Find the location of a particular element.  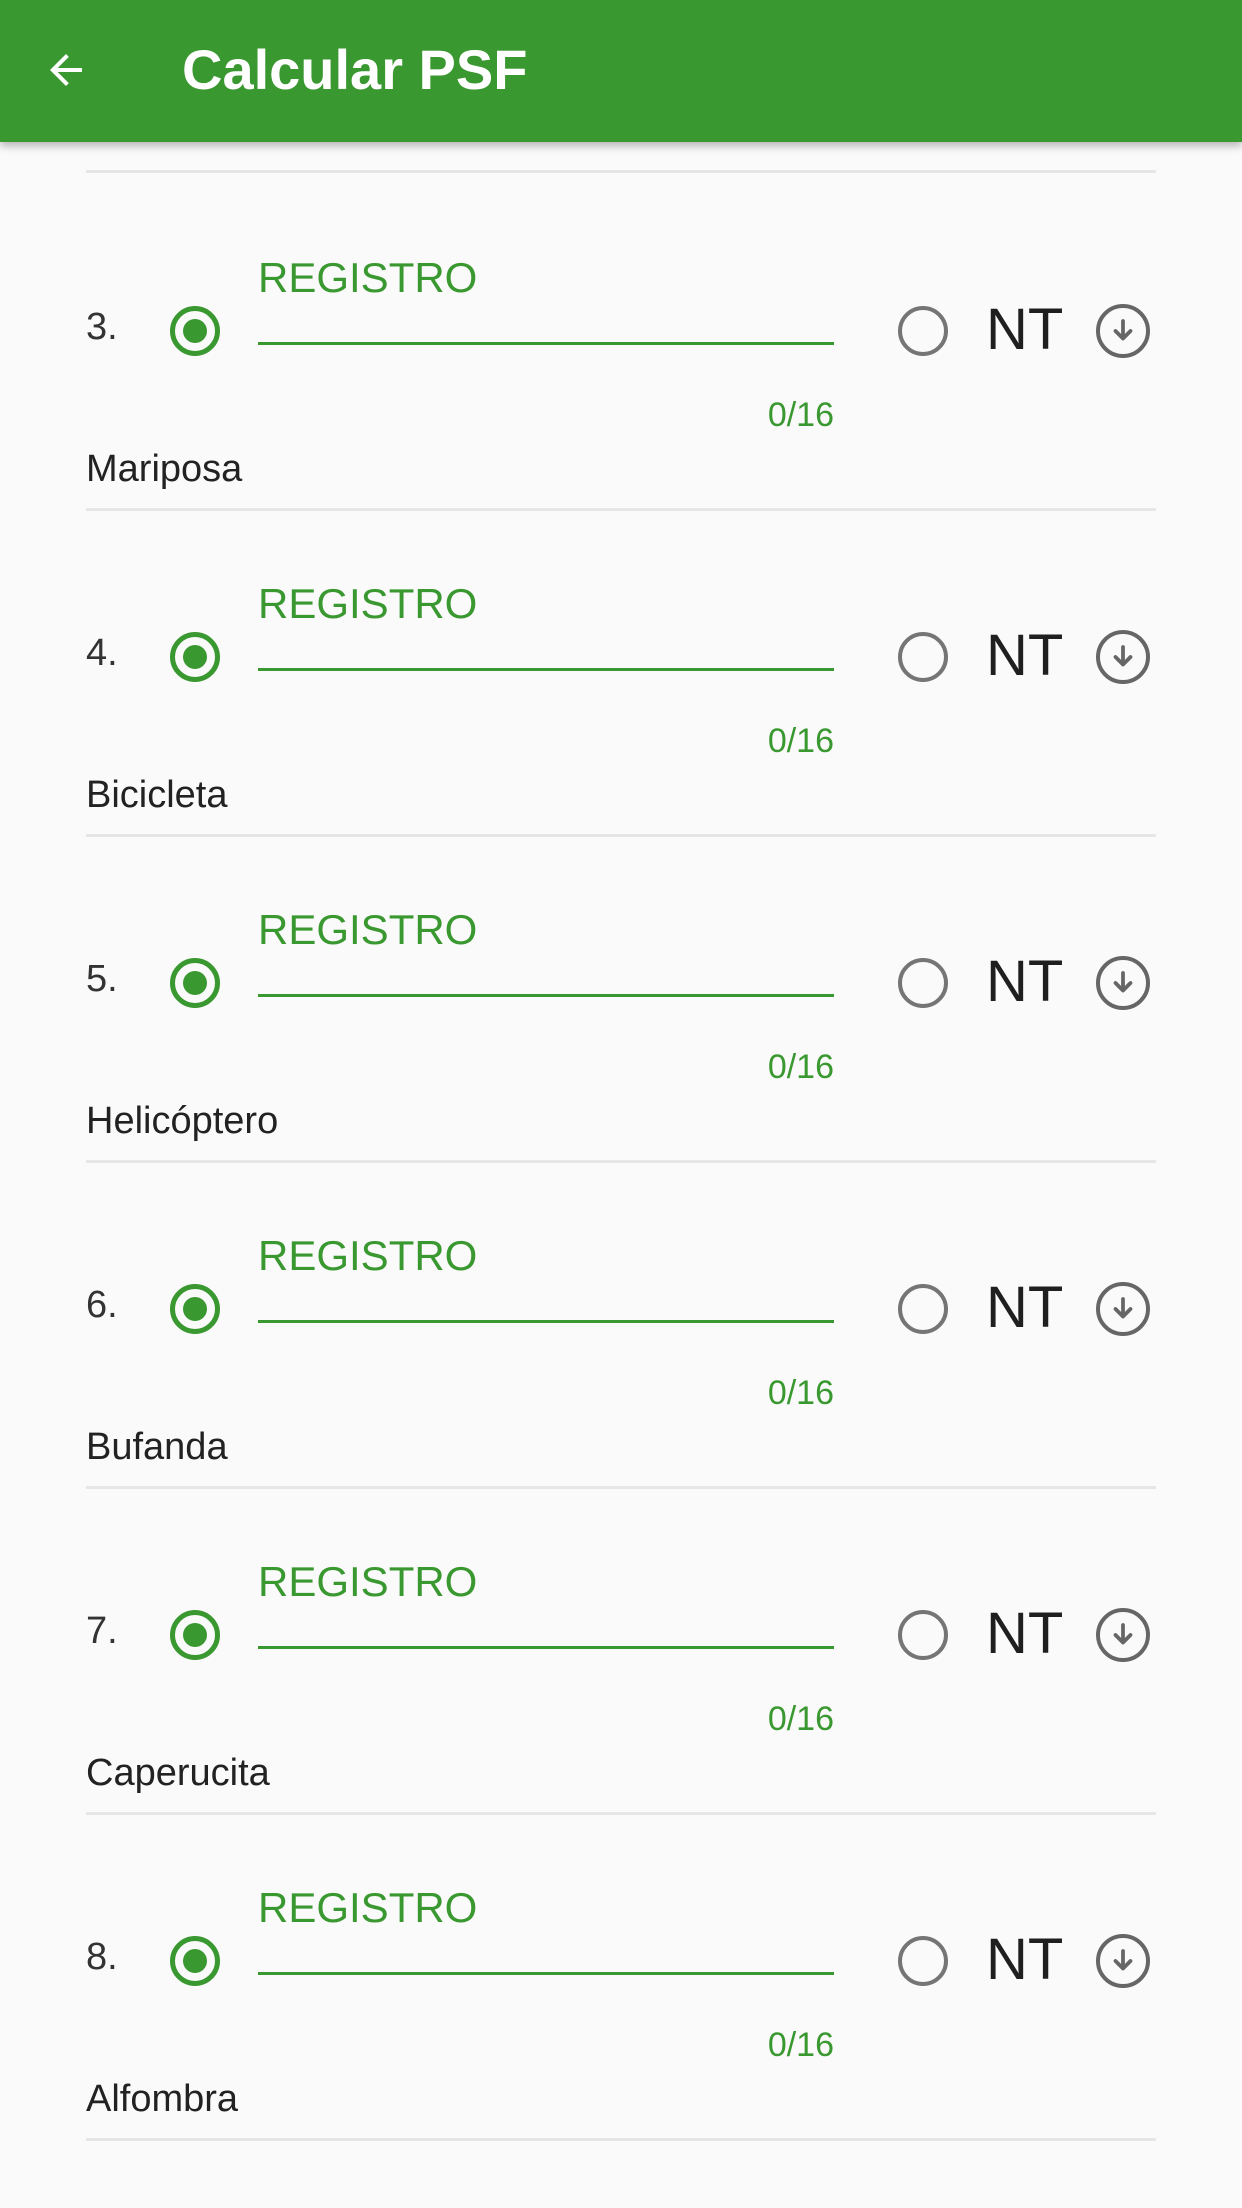

list-item: 3. REGISTRO 0/16 NT Mariposa is located at coordinates (621, 349).